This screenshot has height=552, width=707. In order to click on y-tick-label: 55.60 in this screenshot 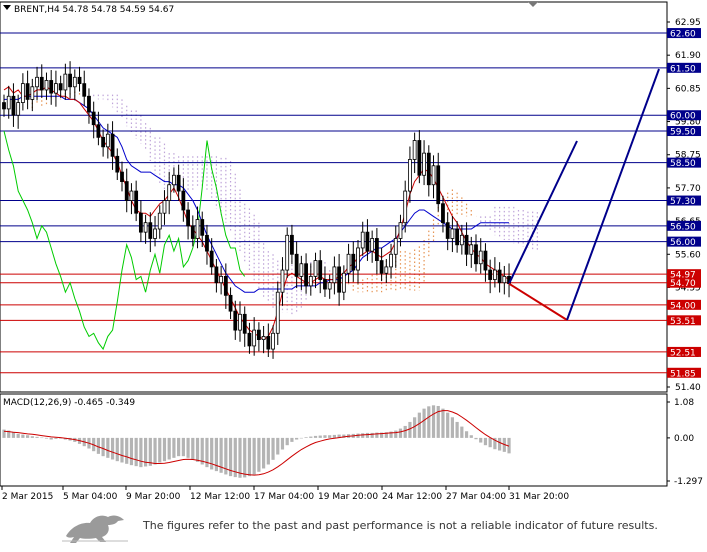, I will do `click(688, 255)`.